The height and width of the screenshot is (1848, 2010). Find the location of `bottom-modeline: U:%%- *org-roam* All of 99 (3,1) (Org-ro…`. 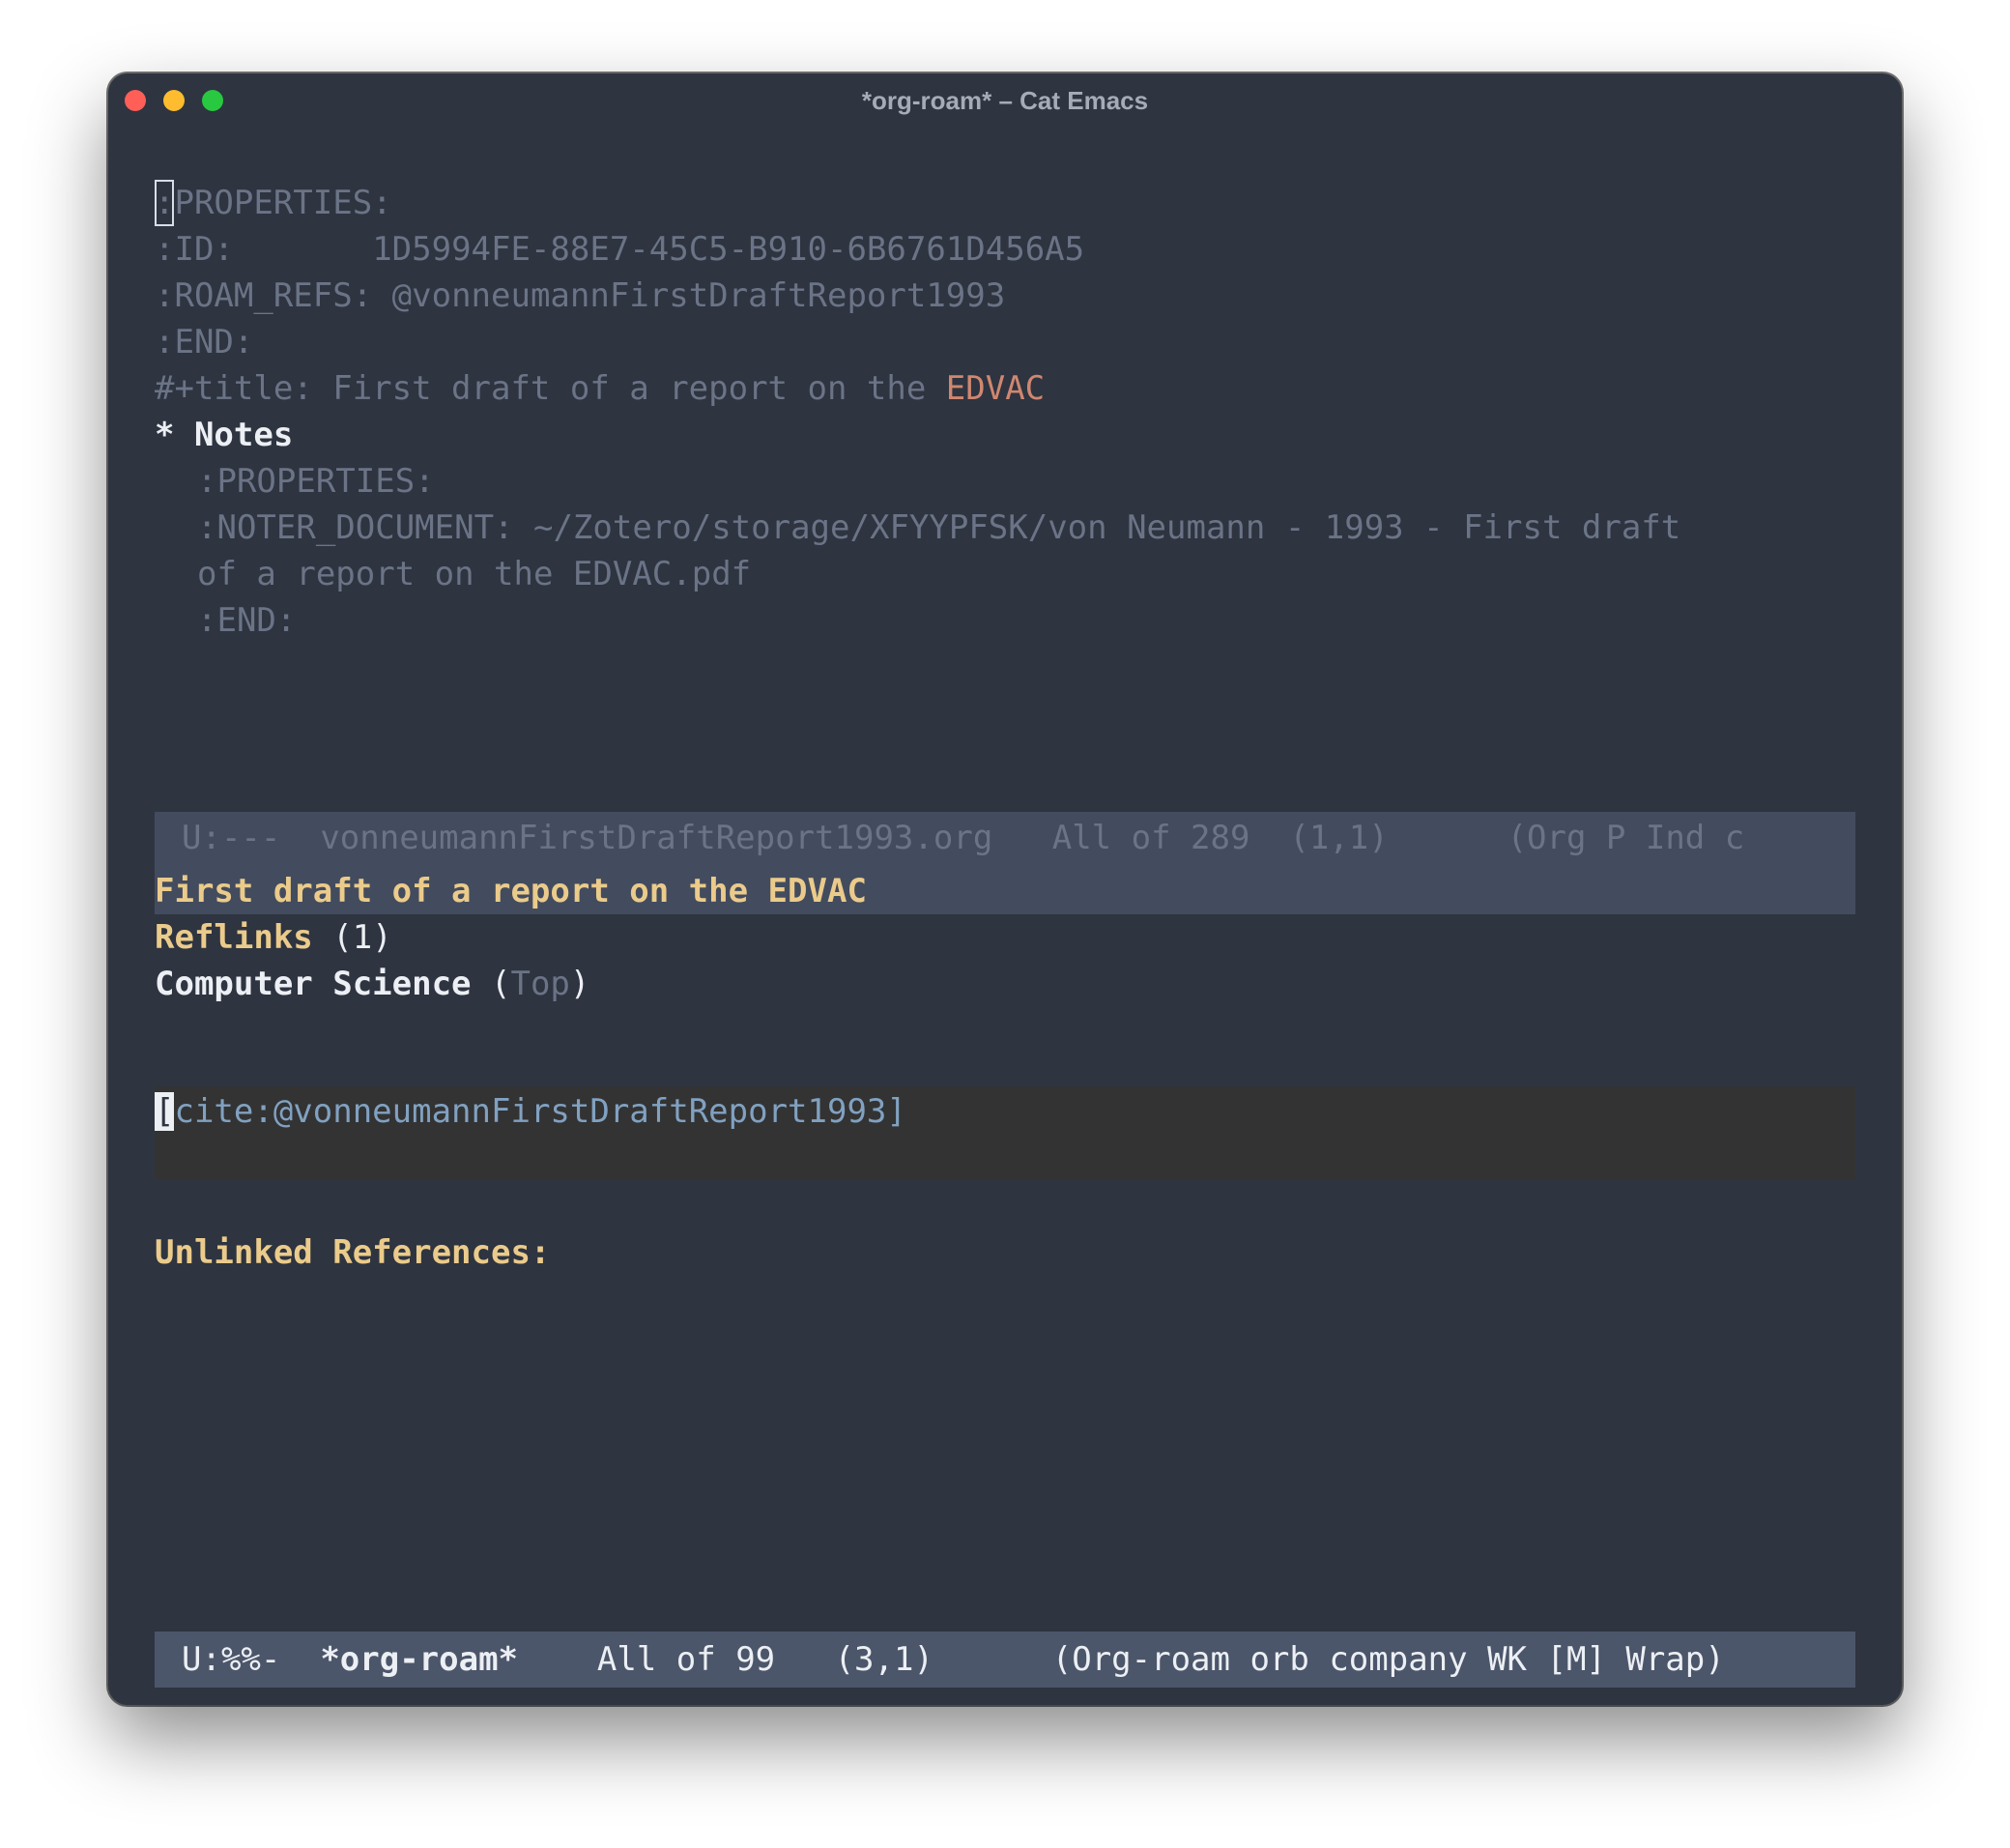

bottom-modeline: U:%%- *org-roam* All of 99 (3,1) (Org-ro… is located at coordinates (1005, 1659).